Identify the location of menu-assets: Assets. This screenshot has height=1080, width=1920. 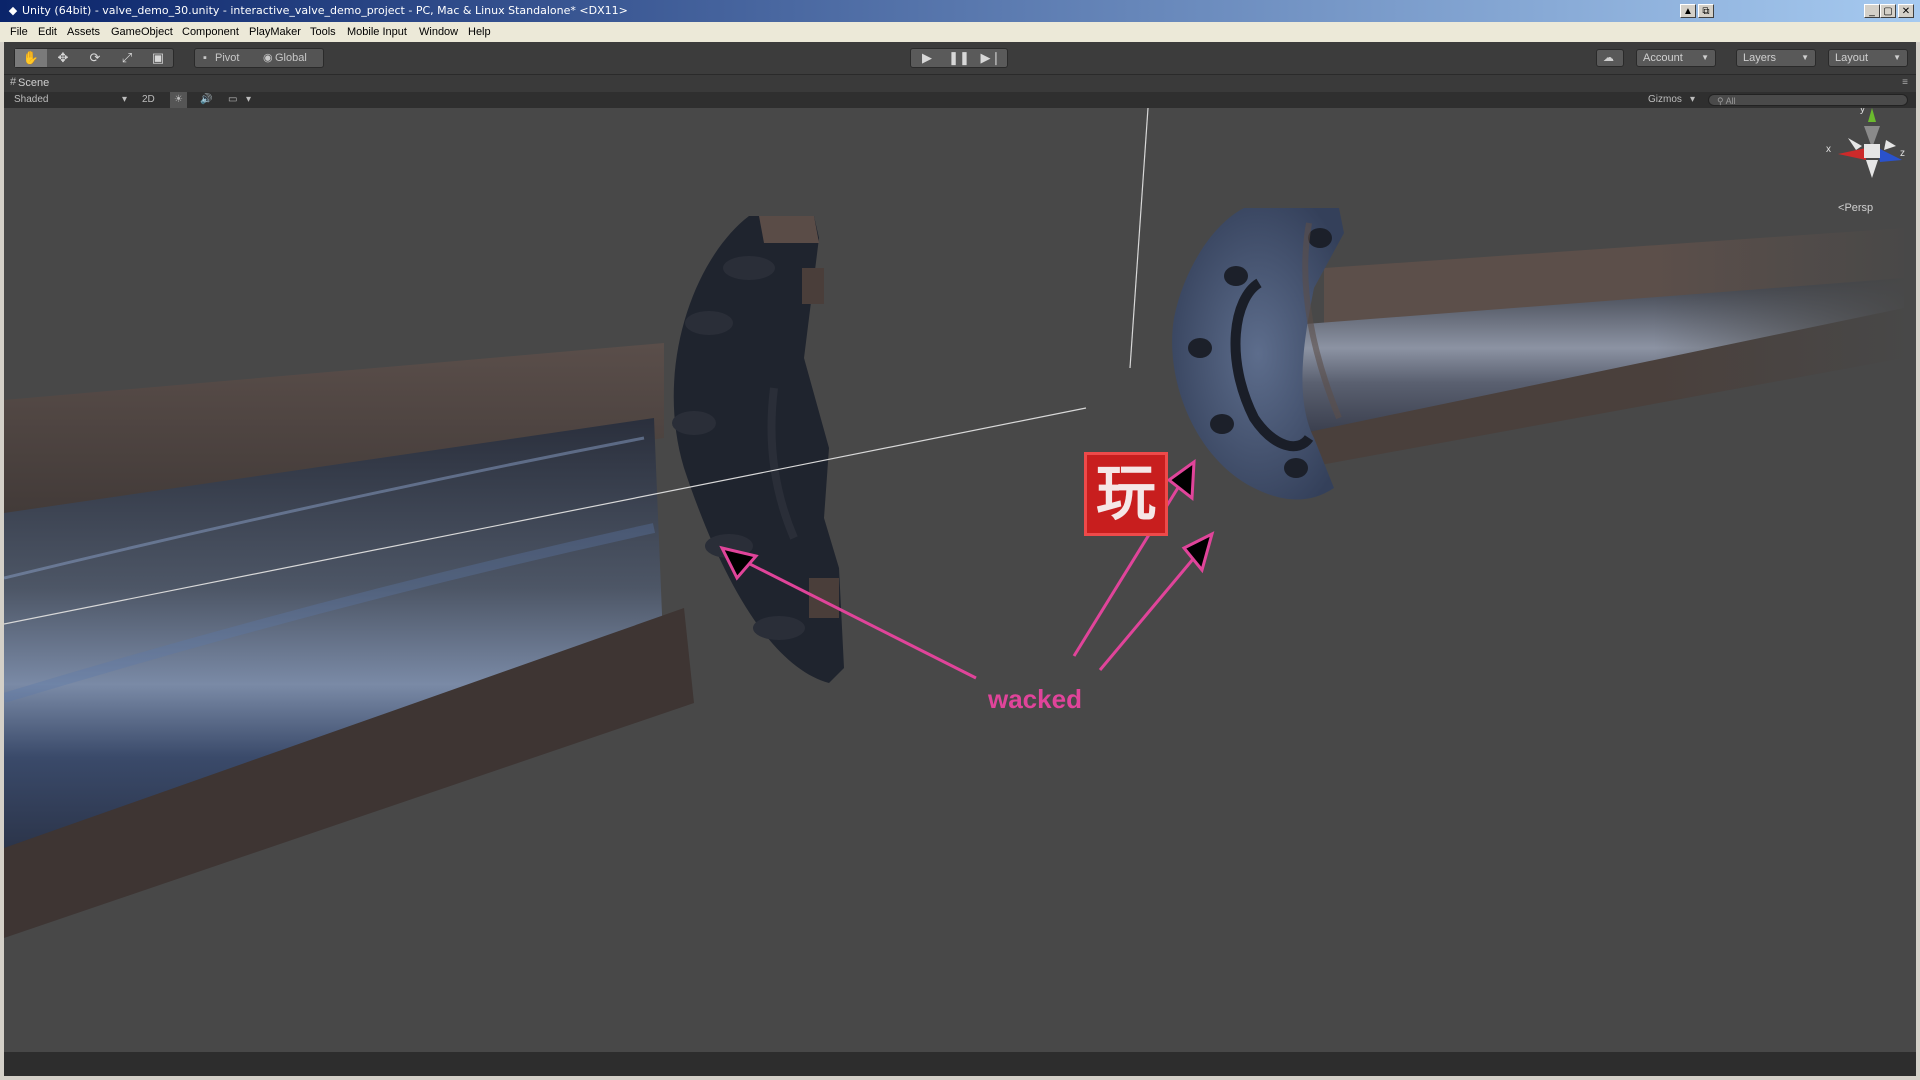
(83, 32).